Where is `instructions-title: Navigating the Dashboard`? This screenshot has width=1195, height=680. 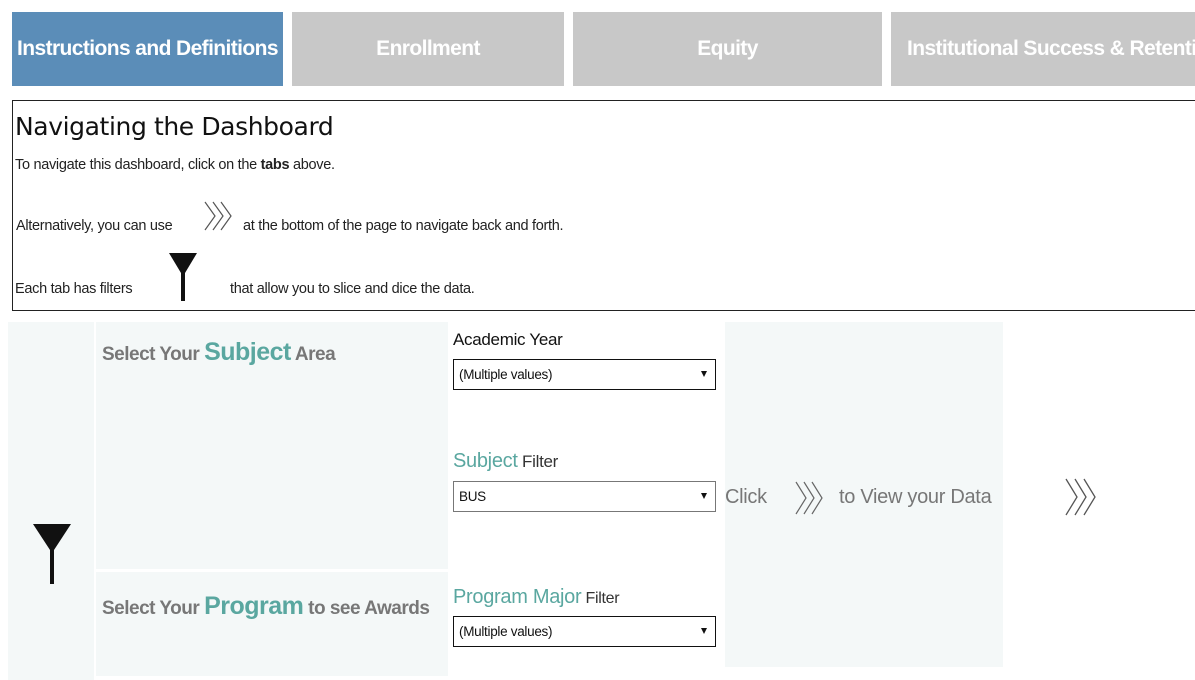 instructions-title: Navigating the Dashboard is located at coordinates (174, 126).